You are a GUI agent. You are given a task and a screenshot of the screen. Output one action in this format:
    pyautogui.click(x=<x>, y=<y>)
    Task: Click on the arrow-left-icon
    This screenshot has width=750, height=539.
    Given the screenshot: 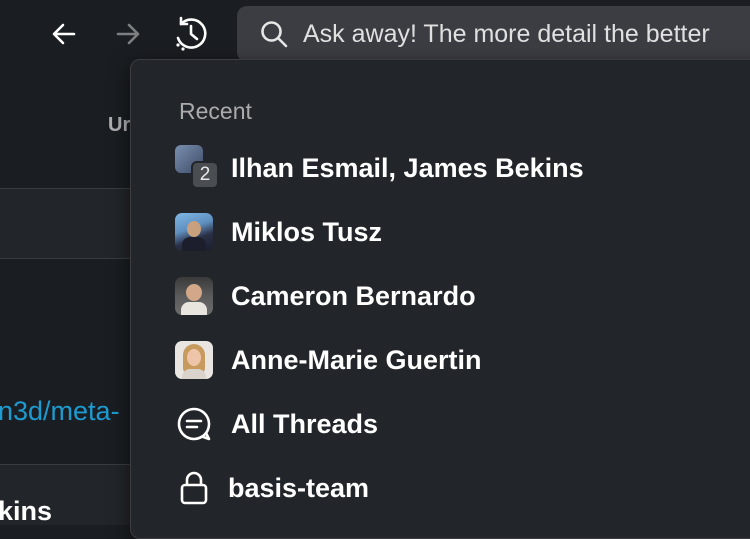 What is the action you would take?
    pyautogui.click(x=64, y=34)
    